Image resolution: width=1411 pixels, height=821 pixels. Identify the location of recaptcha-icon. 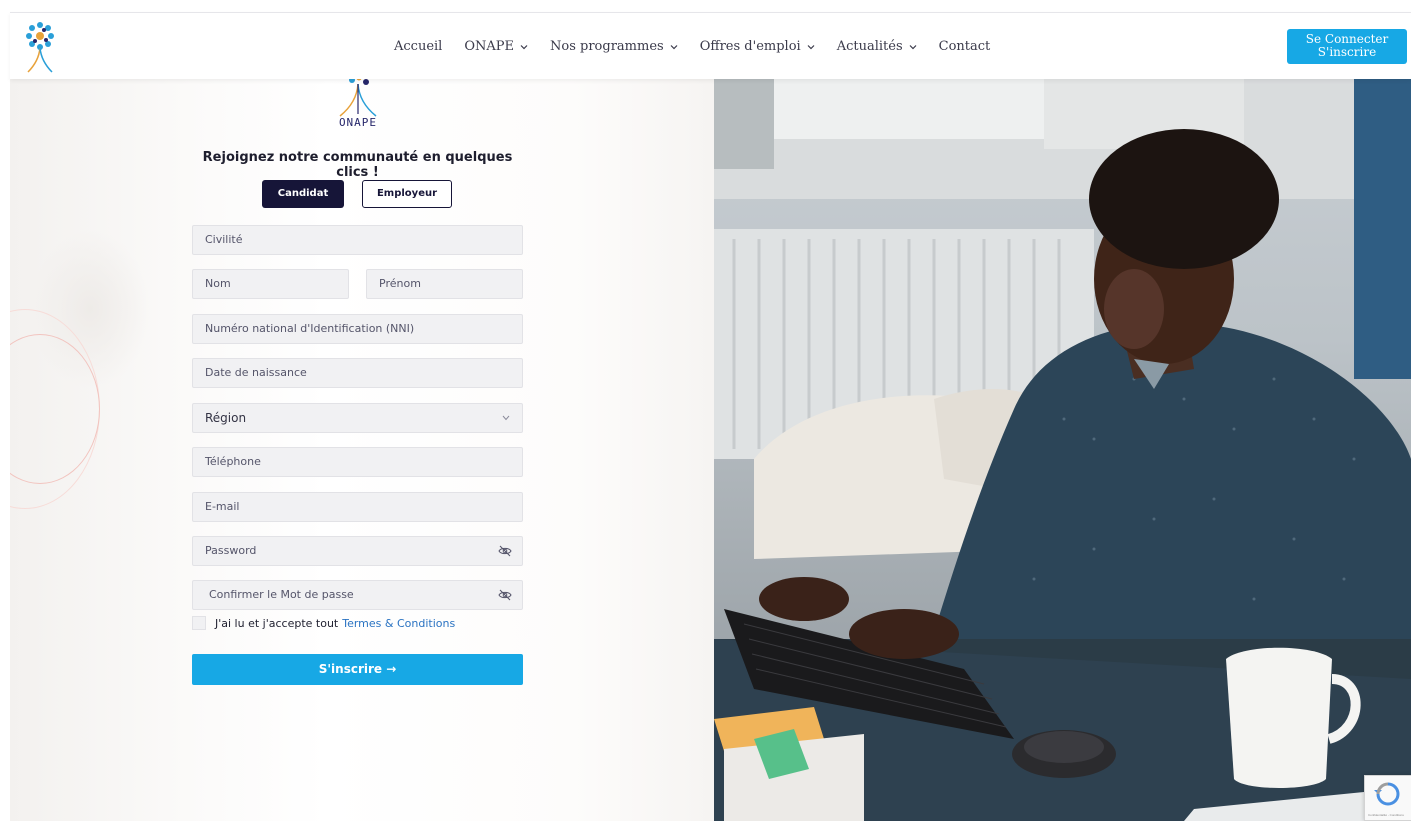
(1387, 794).